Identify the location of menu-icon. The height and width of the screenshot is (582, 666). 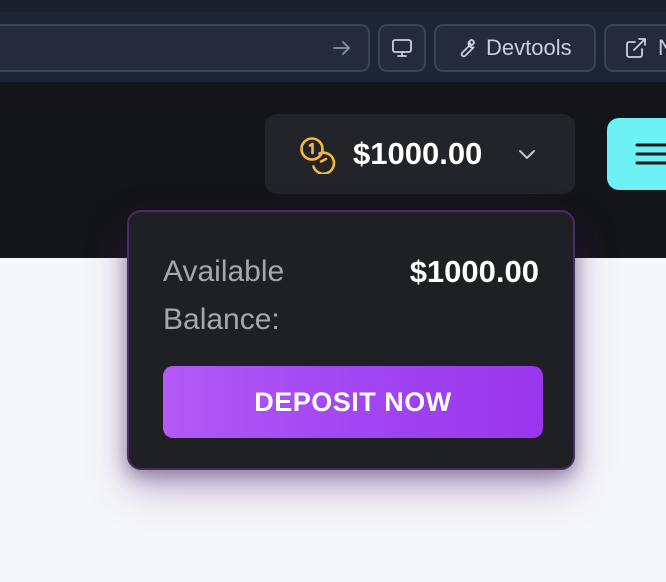
(650, 154).